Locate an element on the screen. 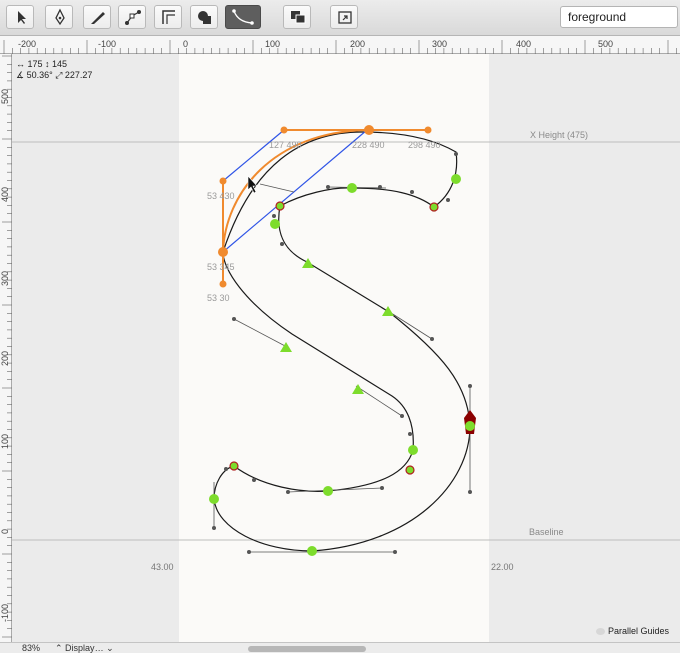 This screenshot has width=680, height=653. rotate-icon is located at coordinates (345, 17).